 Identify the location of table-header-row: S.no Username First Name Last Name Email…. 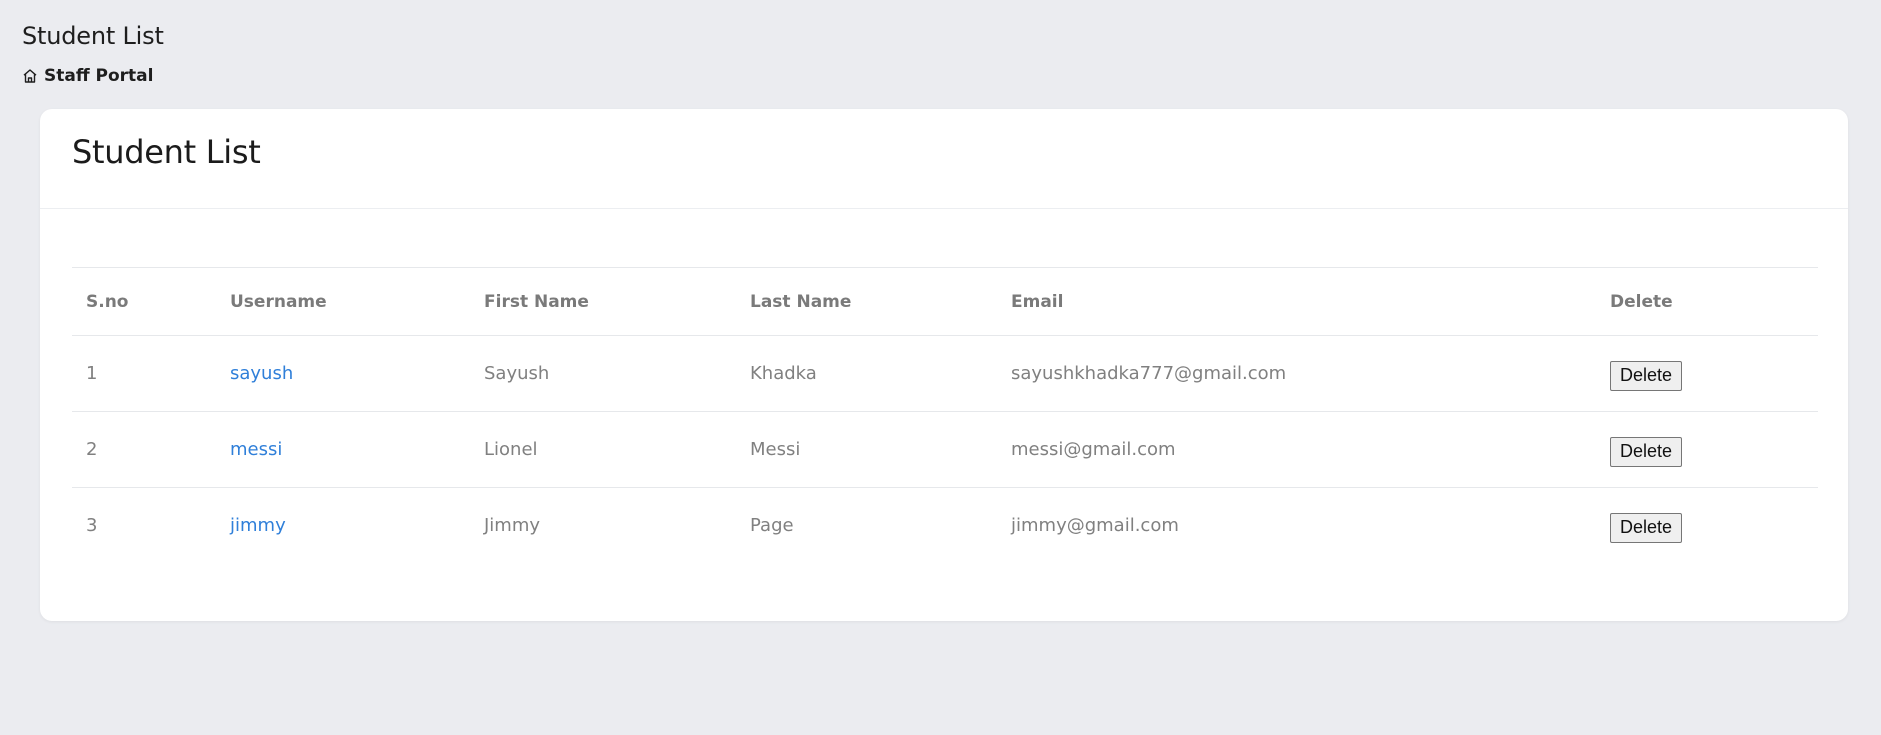
(945, 301).